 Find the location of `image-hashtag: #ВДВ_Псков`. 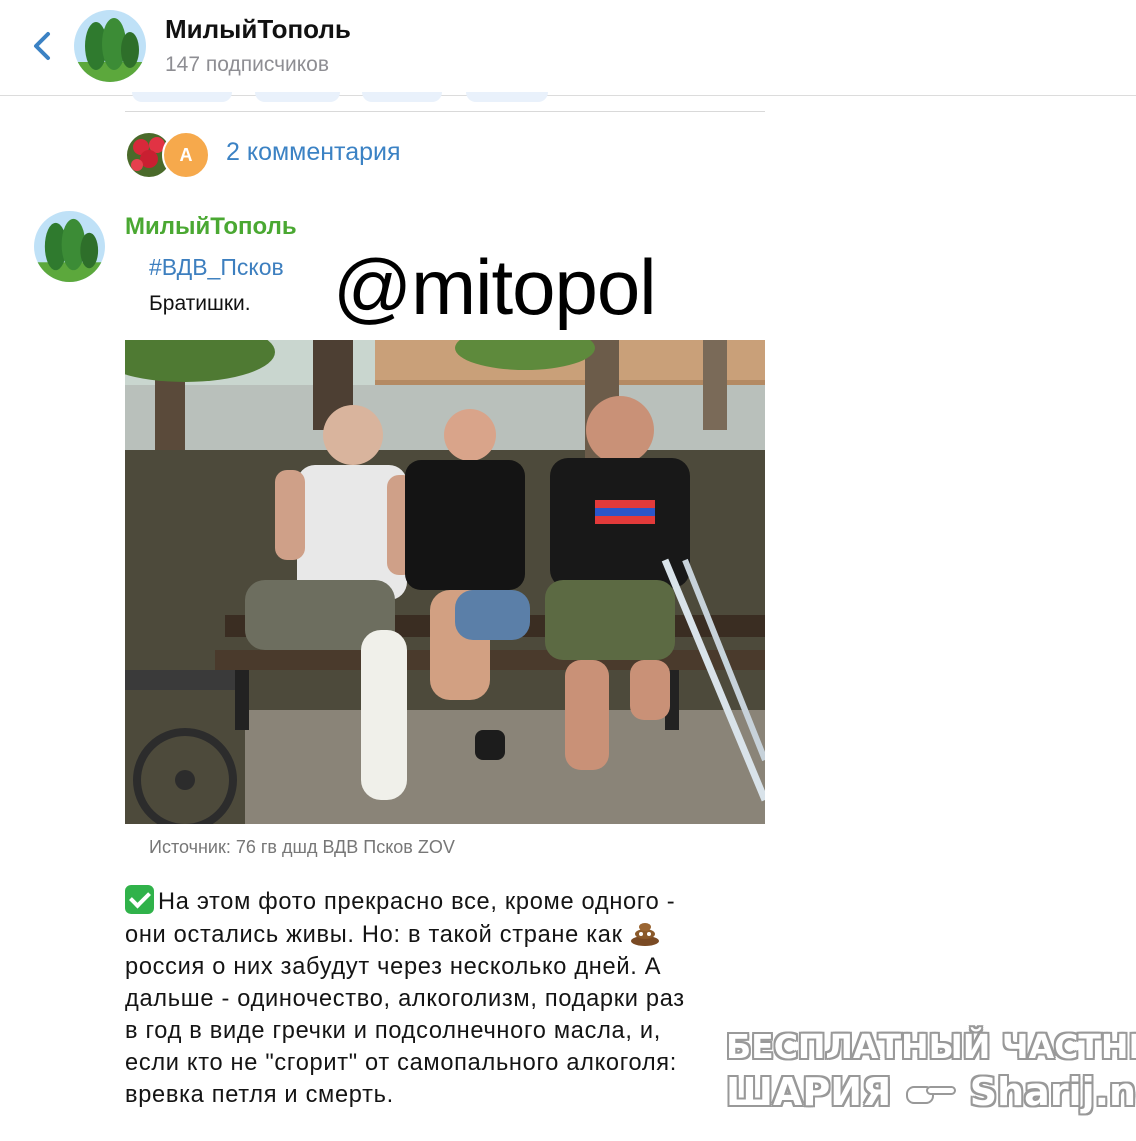

image-hashtag: #ВДВ_Псков is located at coordinates (216, 267).